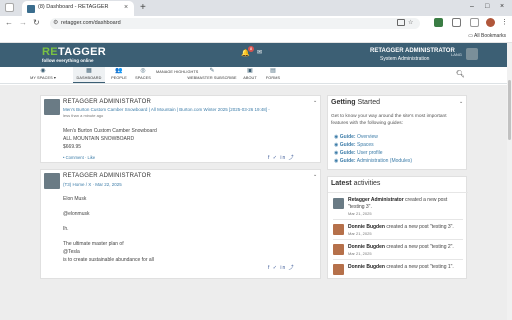 The height and width of the screenshot is (320, 512). I want to click on minimize-icon: –, so click(472, 7).